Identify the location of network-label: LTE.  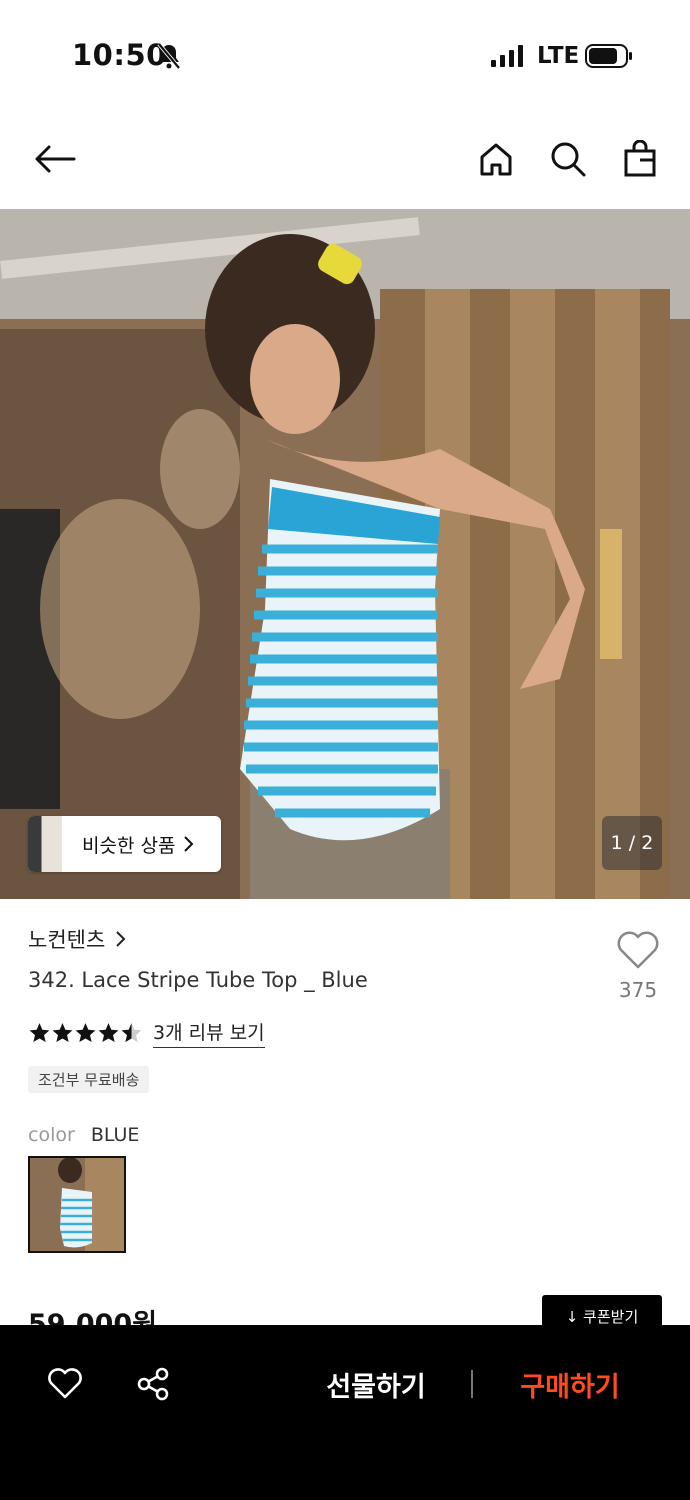
(558, 56).